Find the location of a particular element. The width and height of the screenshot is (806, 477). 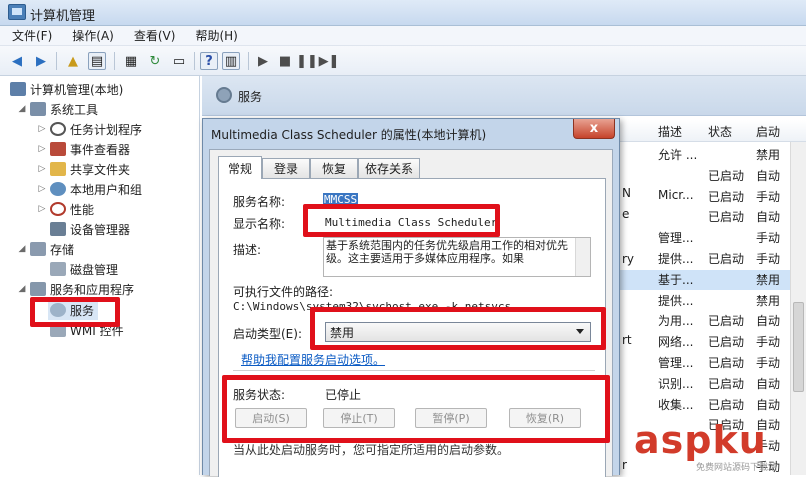

tab-general: 常规 is located at coordinates (240, 167).